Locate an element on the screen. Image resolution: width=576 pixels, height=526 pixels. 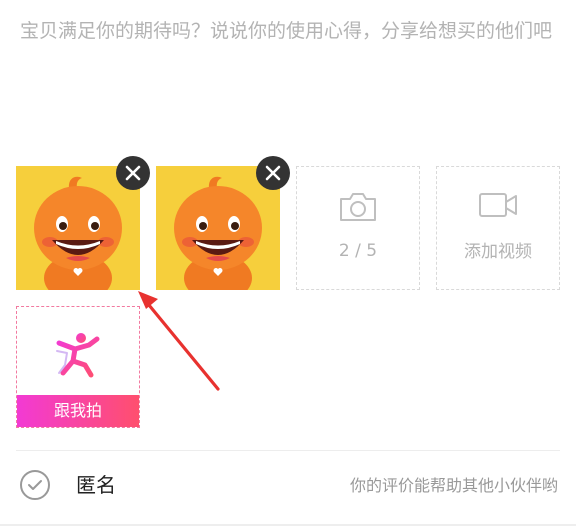
add-video-label: 添加视频 is located at coordinates (498, 251).